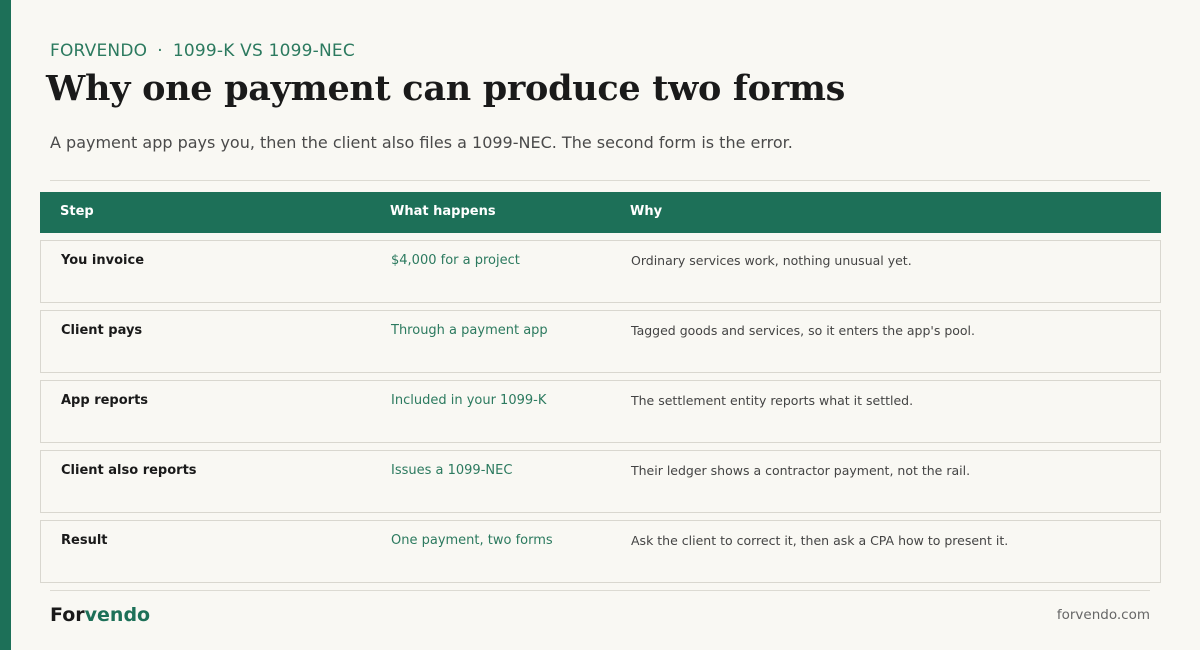 Image resolution: width=1200 pixels, height=650 pixels. Describe the element at coordinates (445, 88) in the screenshot. I see `page-title: Why one payment can produce two forms` at that location.